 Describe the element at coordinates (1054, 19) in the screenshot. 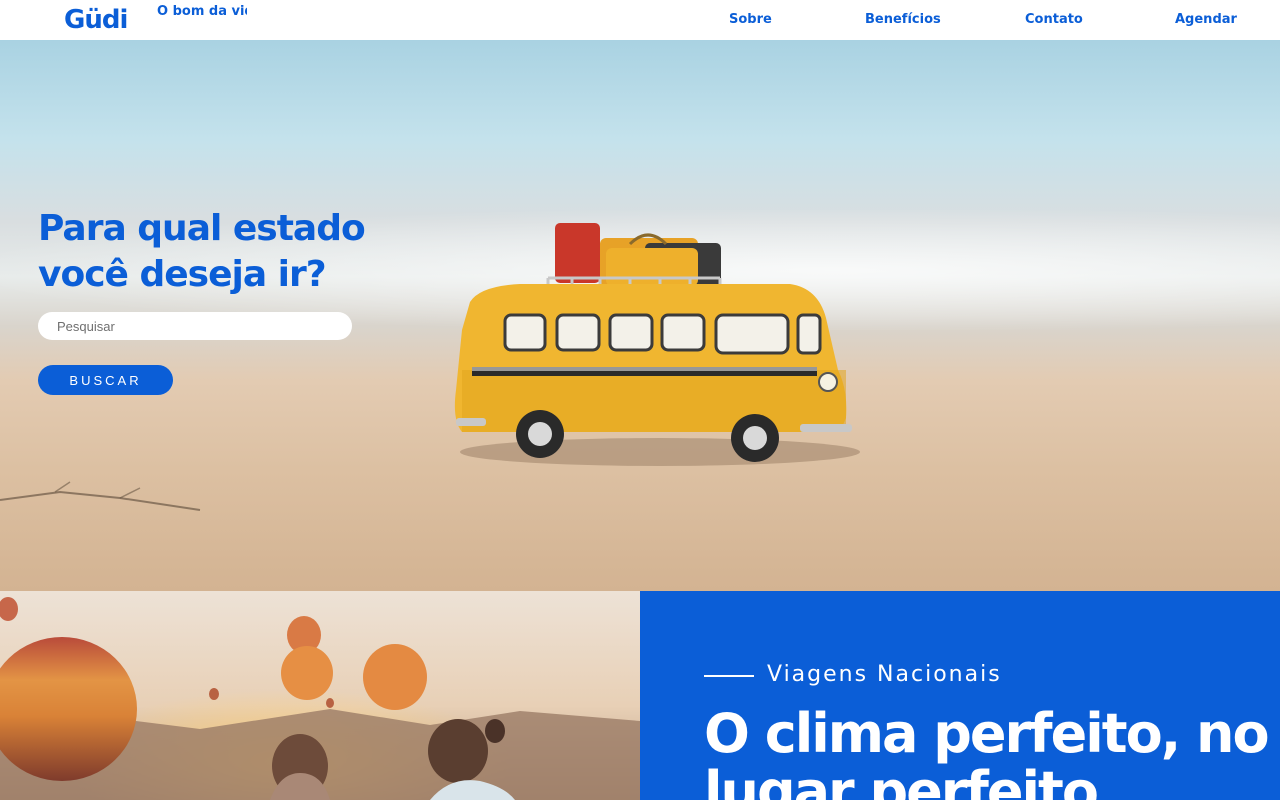

I see `nav-link-contato: Contato` at that location.